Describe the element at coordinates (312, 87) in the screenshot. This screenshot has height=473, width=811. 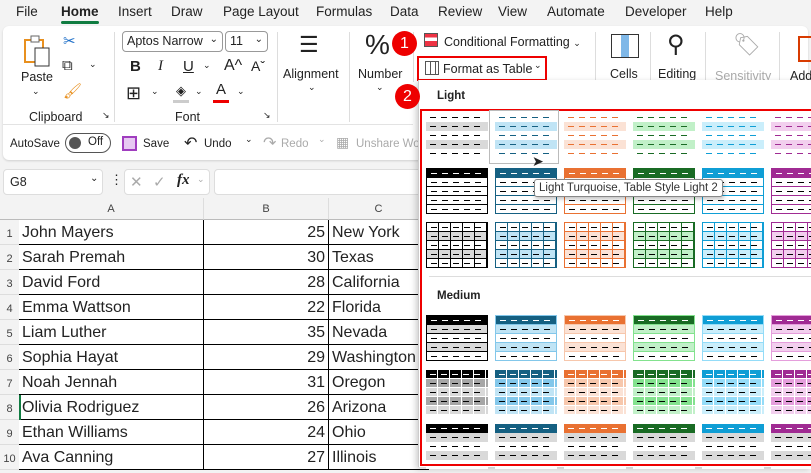
I see `alignment-chevron-icon: ⌄` at that location.